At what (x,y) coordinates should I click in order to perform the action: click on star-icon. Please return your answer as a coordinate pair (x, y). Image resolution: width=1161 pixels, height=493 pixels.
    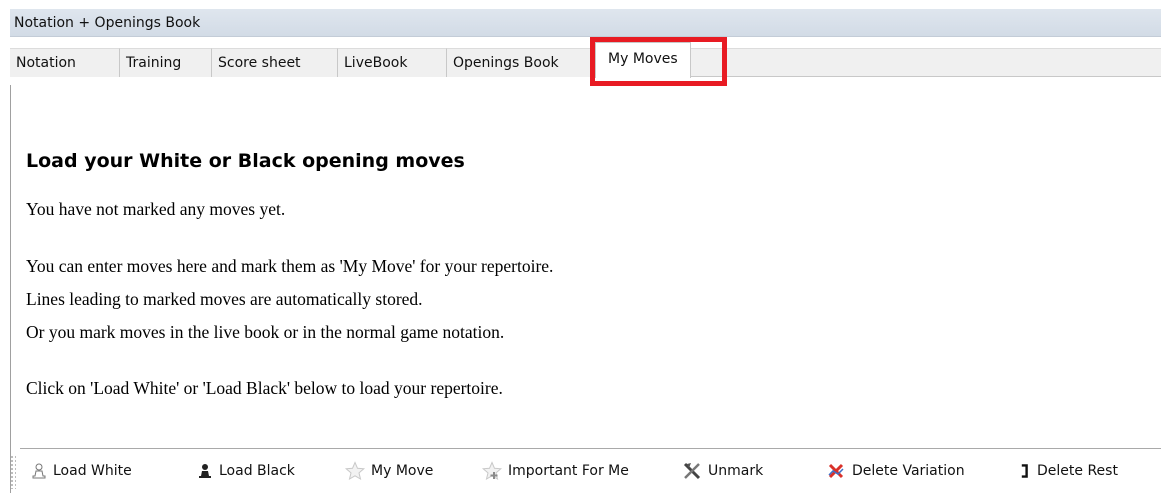
    Looking at the image, I should click on (355, 471).